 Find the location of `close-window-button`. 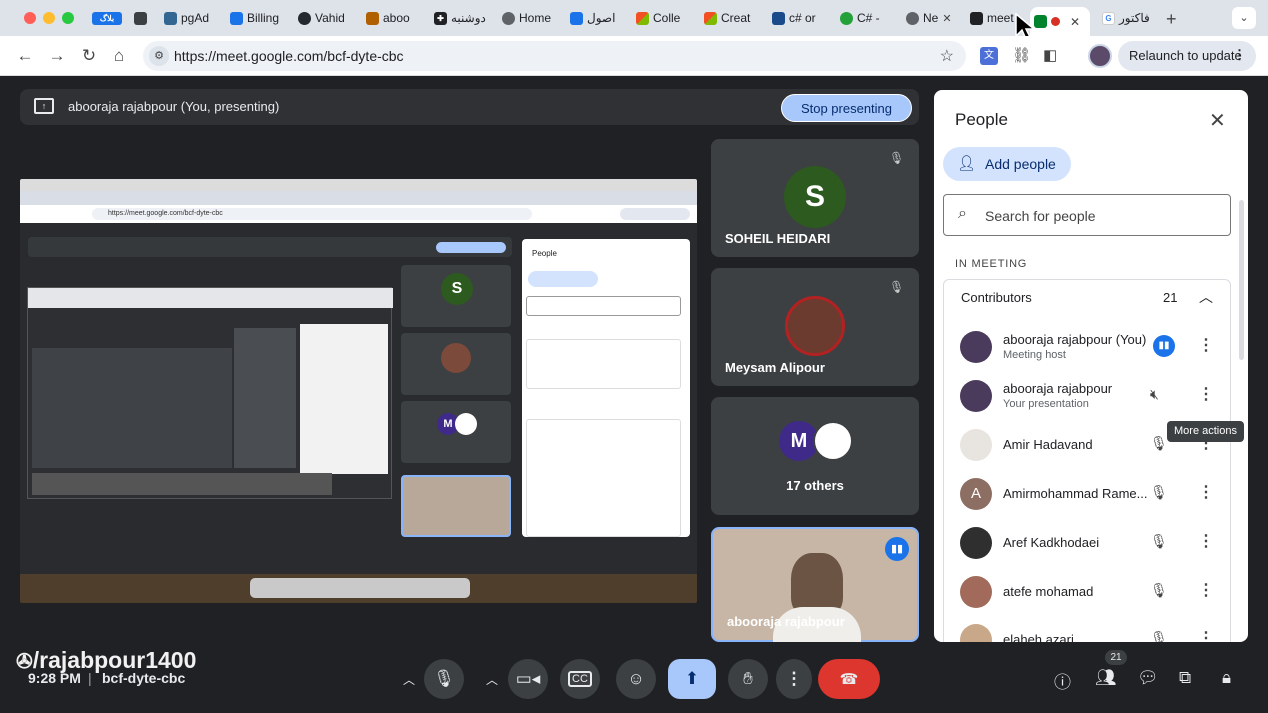

close-window-button is located at coordinates (30, 18).